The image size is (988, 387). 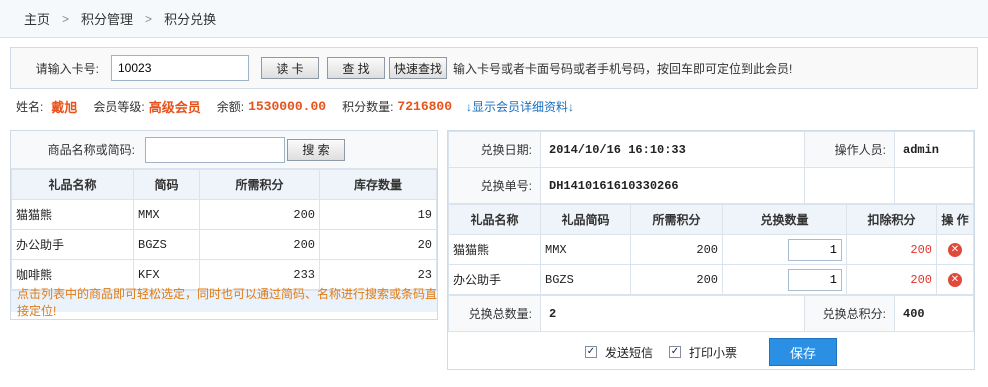 What do you see at coordinates (494, 249) in the screenshot?
I see `item-name: 猫猫熊` at bounding box center [494, 249].